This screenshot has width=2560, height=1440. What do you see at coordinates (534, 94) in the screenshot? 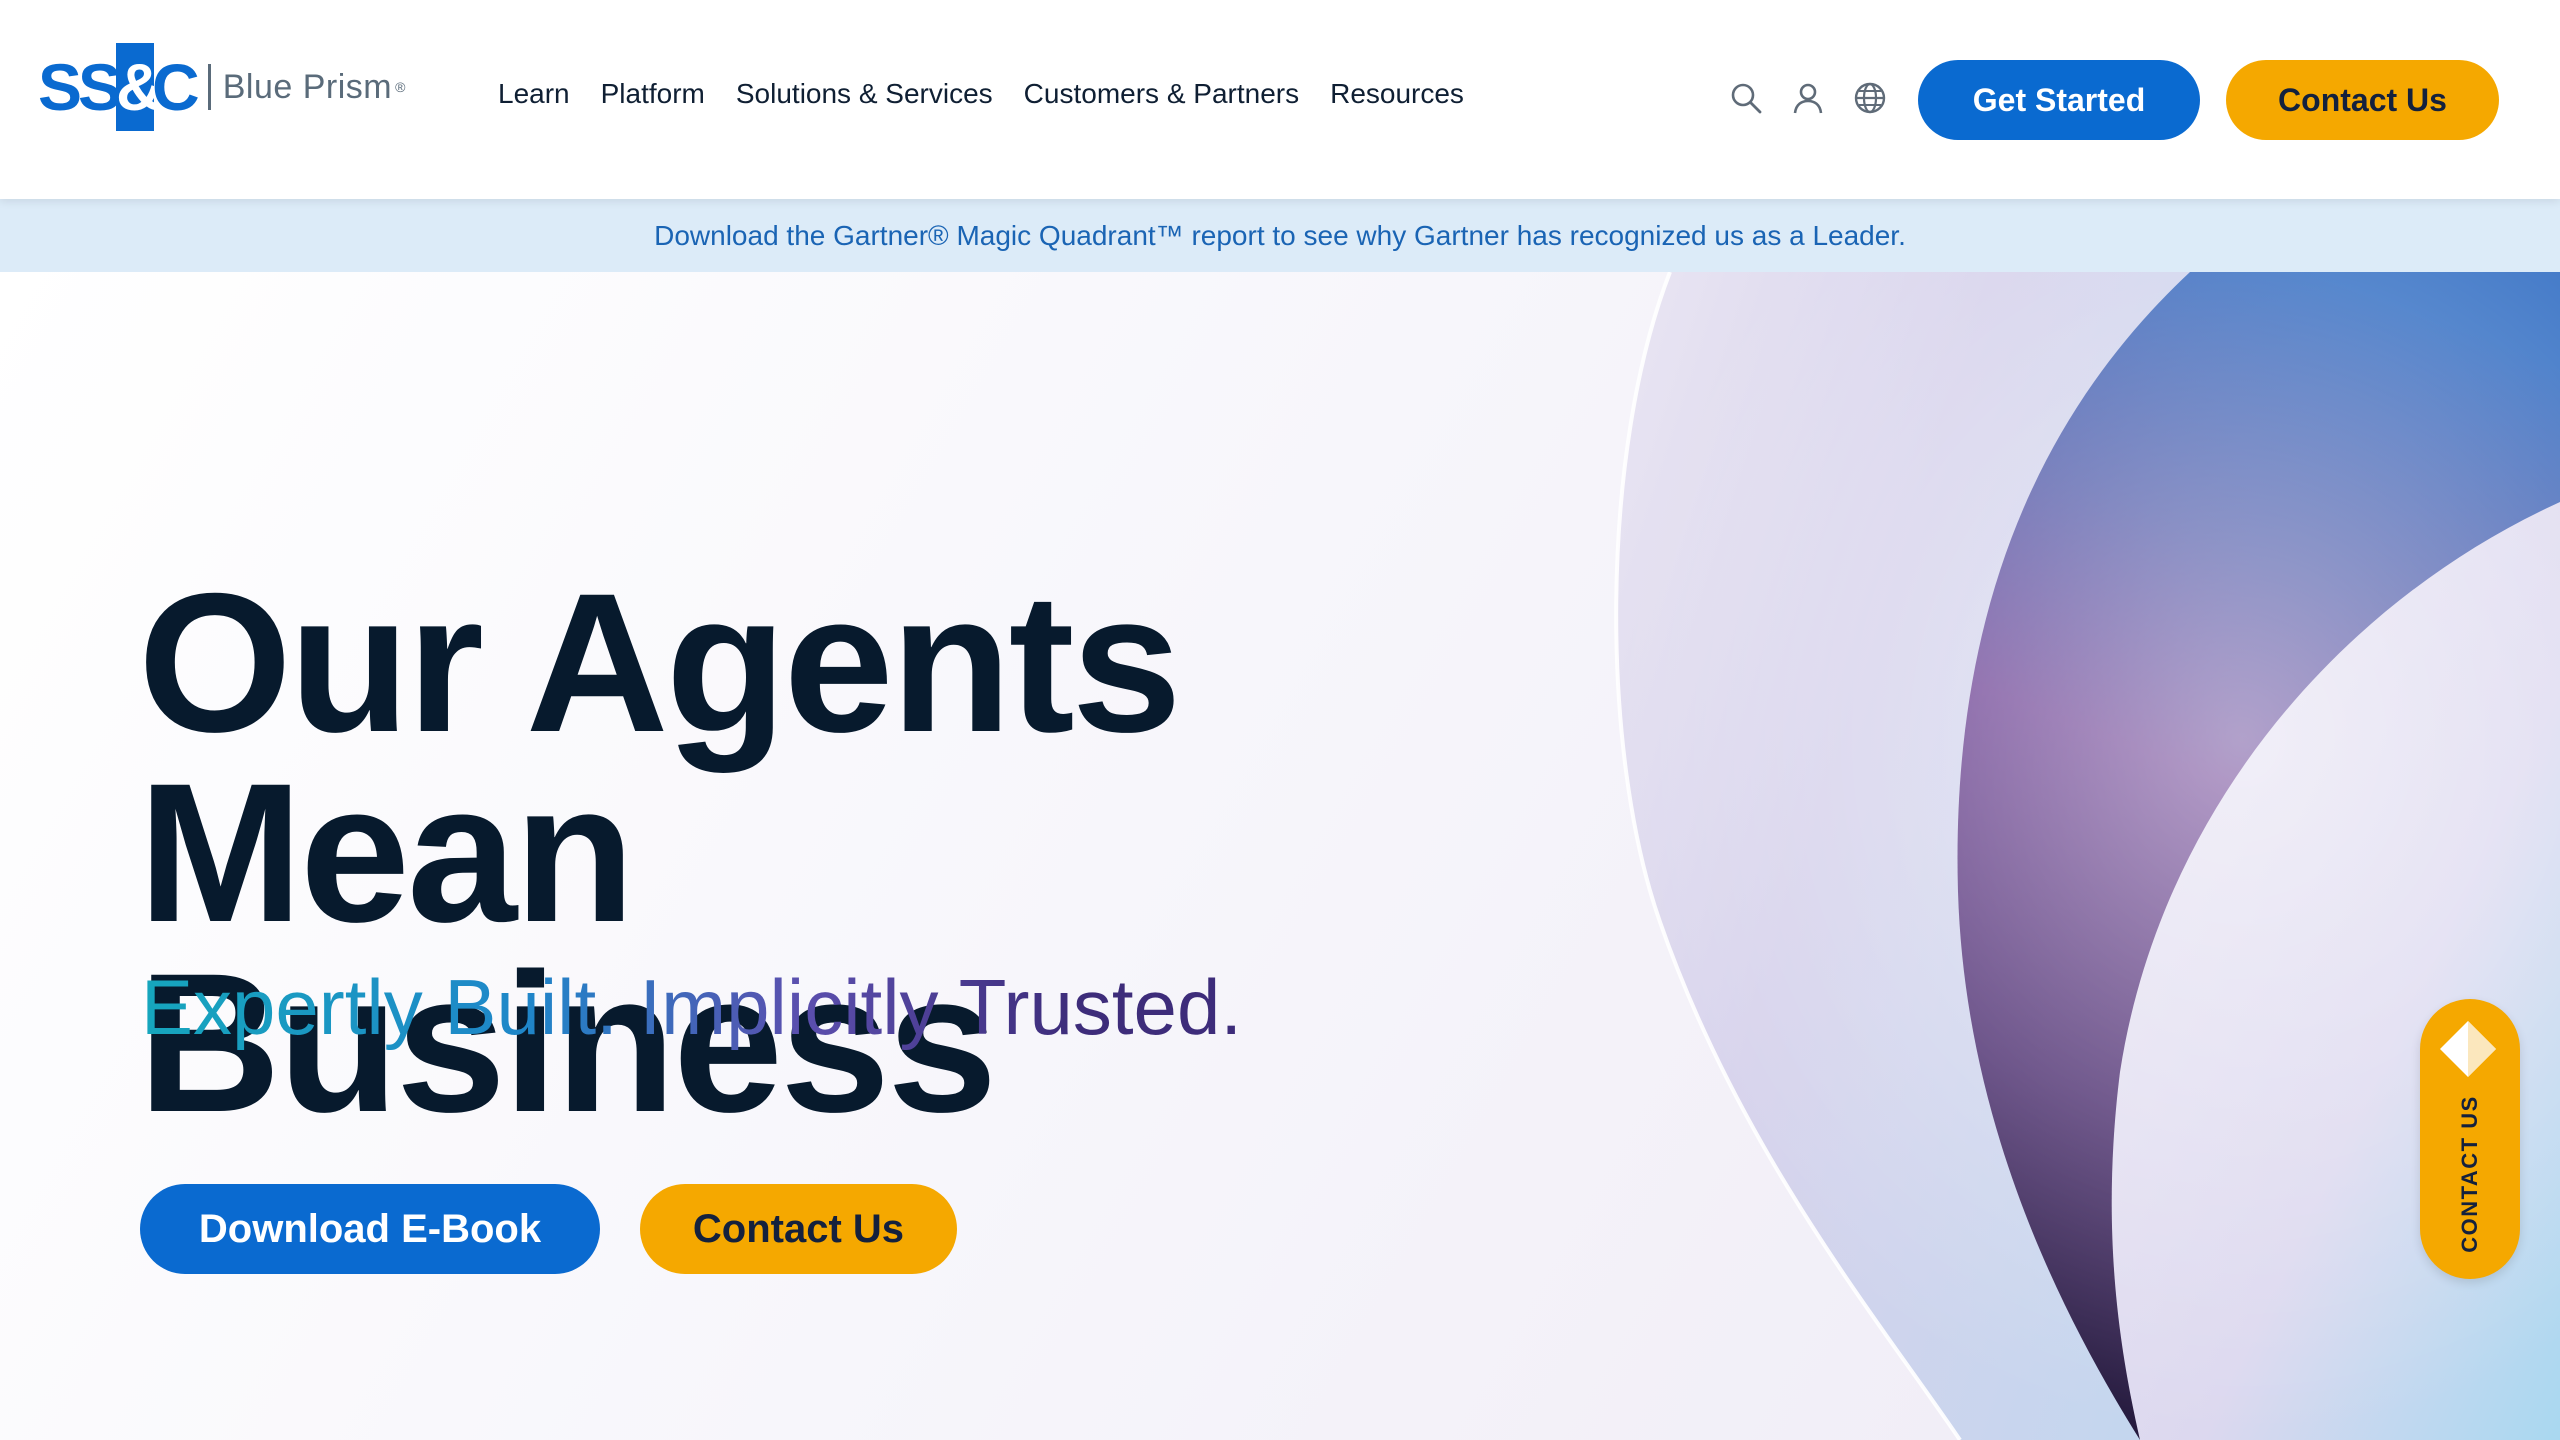
I see `nav-item-learn: Learn` at bounding box center [534, 94].